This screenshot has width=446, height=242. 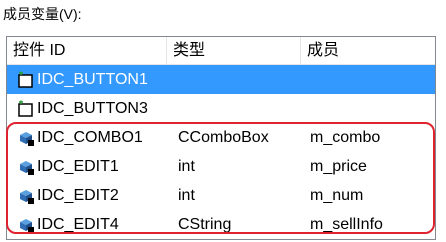 I want to click on row-id-cell: IDC_COMBO1, so click(x=87, y=137).